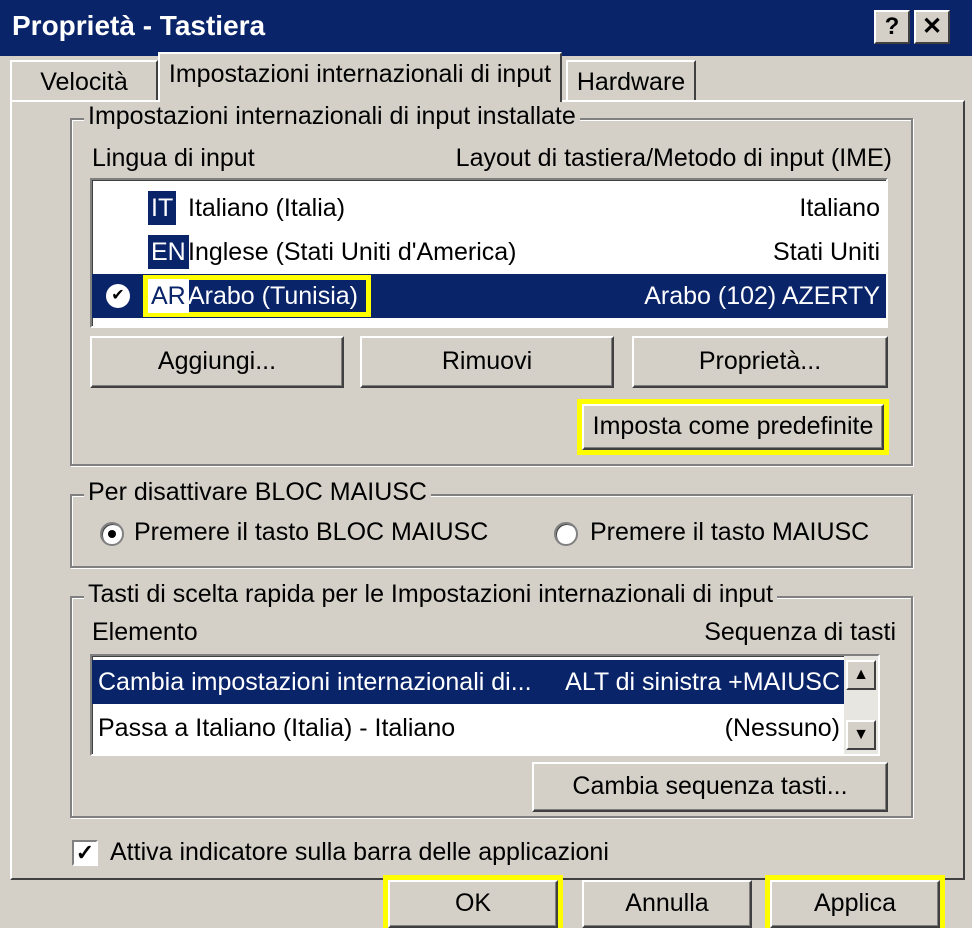 This screenshot has width=972, height=928. What do you see at coordinates (733, 427) in the screenshot?
I see `set-default-button: Imposta come predefinite` at bounding box center [733, 427].